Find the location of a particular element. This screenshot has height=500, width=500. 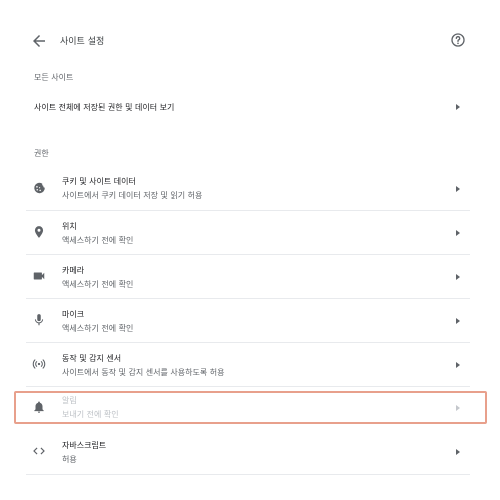

permission-title: 위치 is located at coordinates (69, 226).